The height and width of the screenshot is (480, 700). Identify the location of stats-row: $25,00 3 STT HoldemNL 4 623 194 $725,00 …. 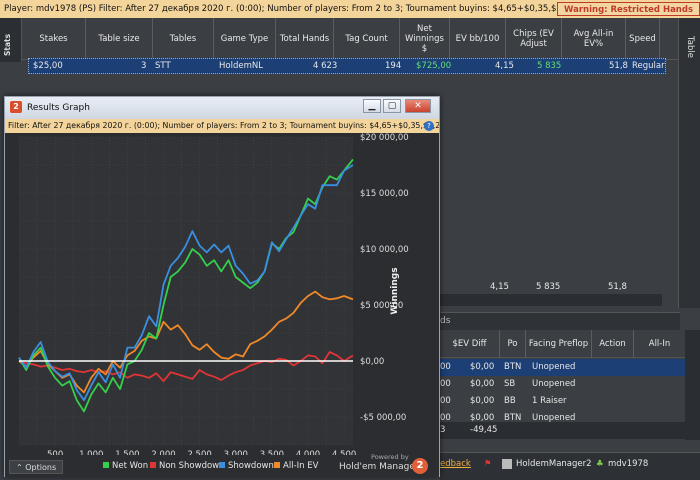
(347, 66).